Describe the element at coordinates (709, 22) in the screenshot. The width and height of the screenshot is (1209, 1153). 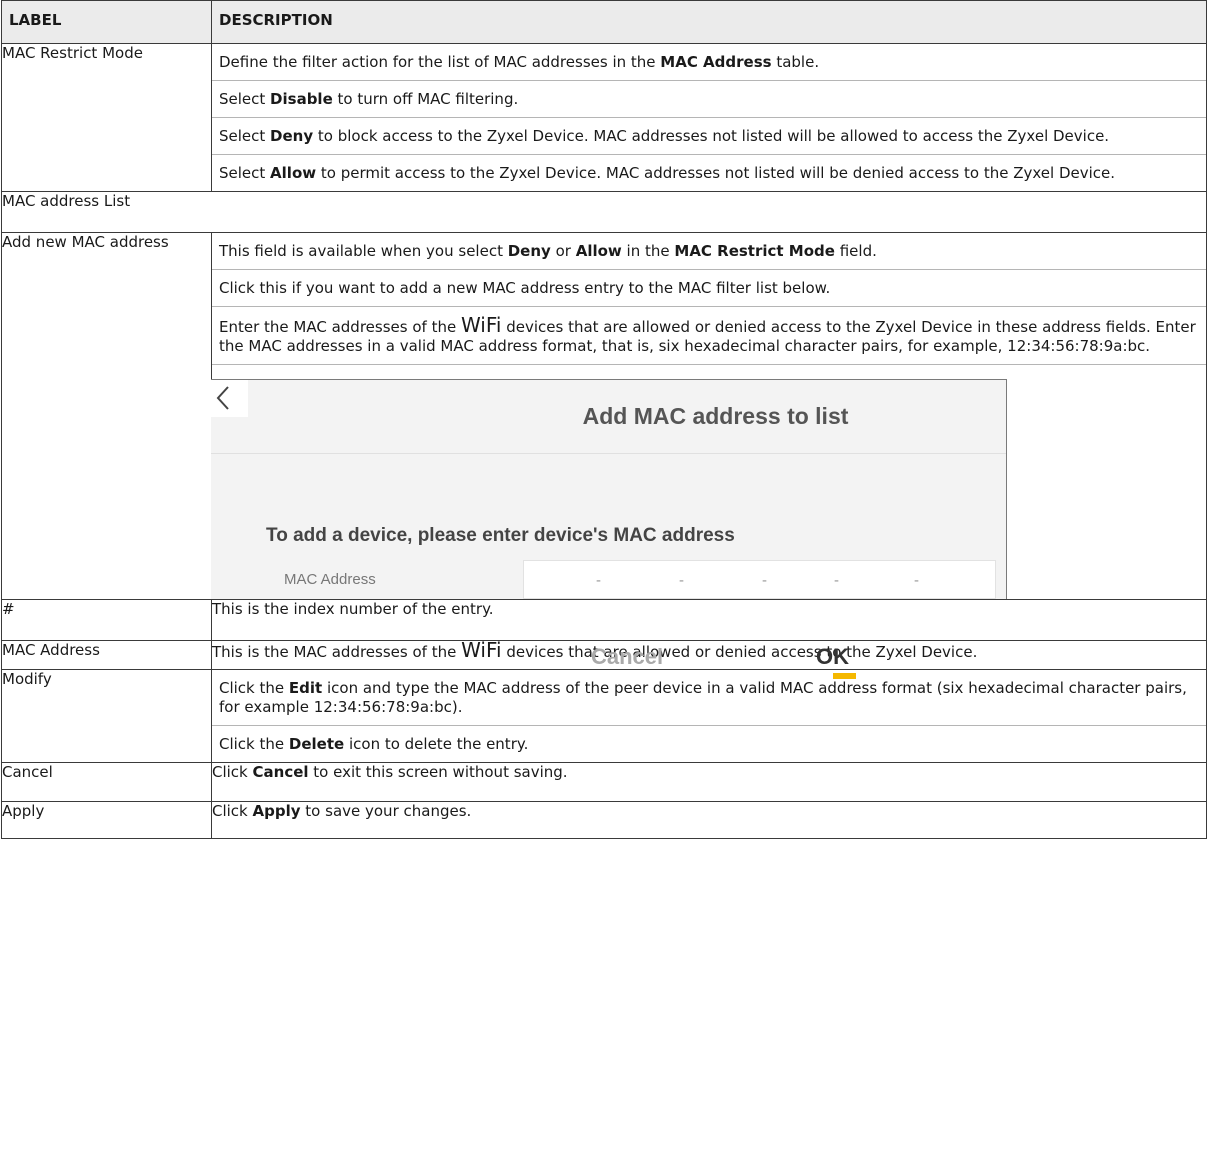
I see `header-description: DESCRIPTION` at that location.